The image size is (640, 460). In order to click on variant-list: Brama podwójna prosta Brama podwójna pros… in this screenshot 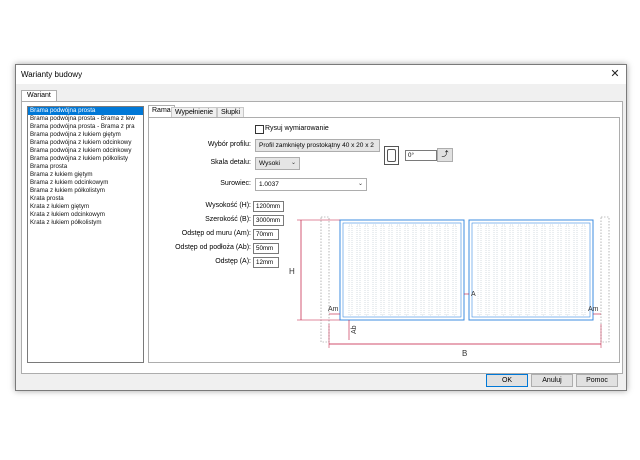, I will do `click(85, 234)`.